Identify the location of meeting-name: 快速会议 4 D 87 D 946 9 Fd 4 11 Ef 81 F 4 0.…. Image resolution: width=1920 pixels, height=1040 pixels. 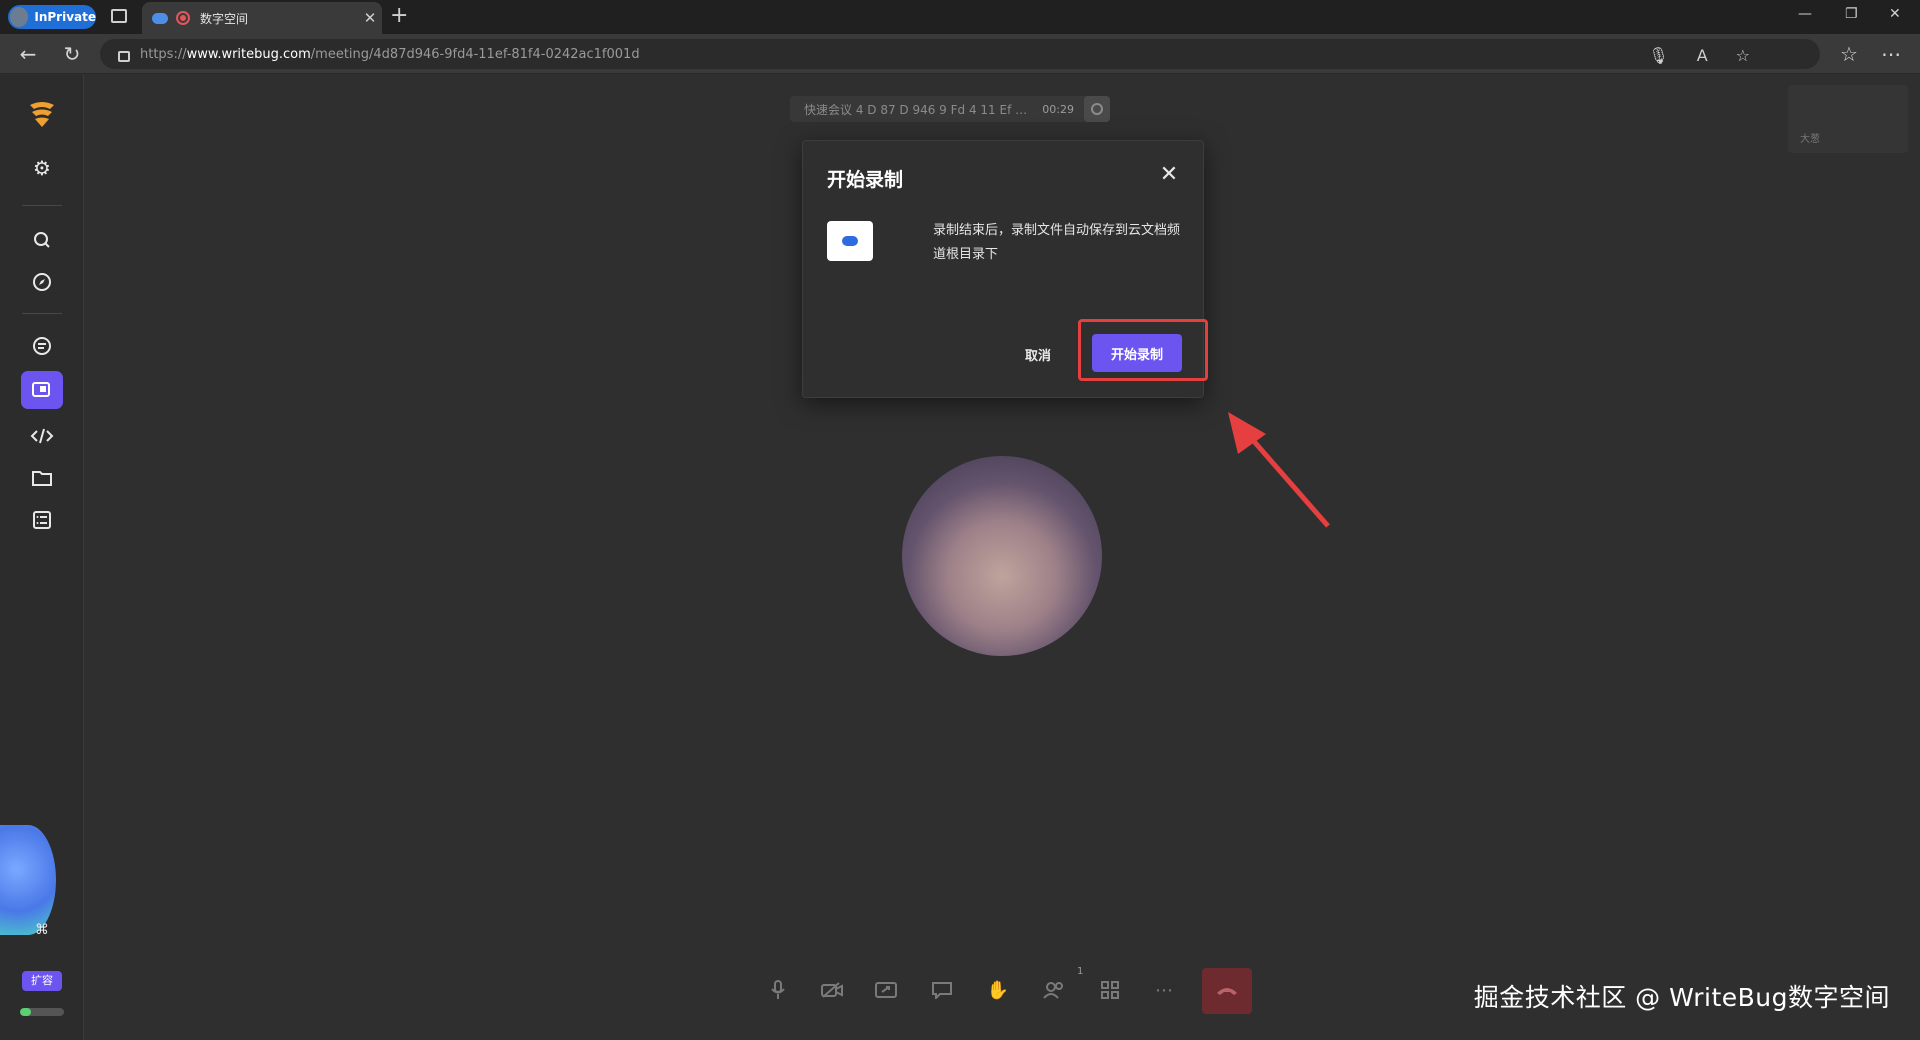
(918, 109).